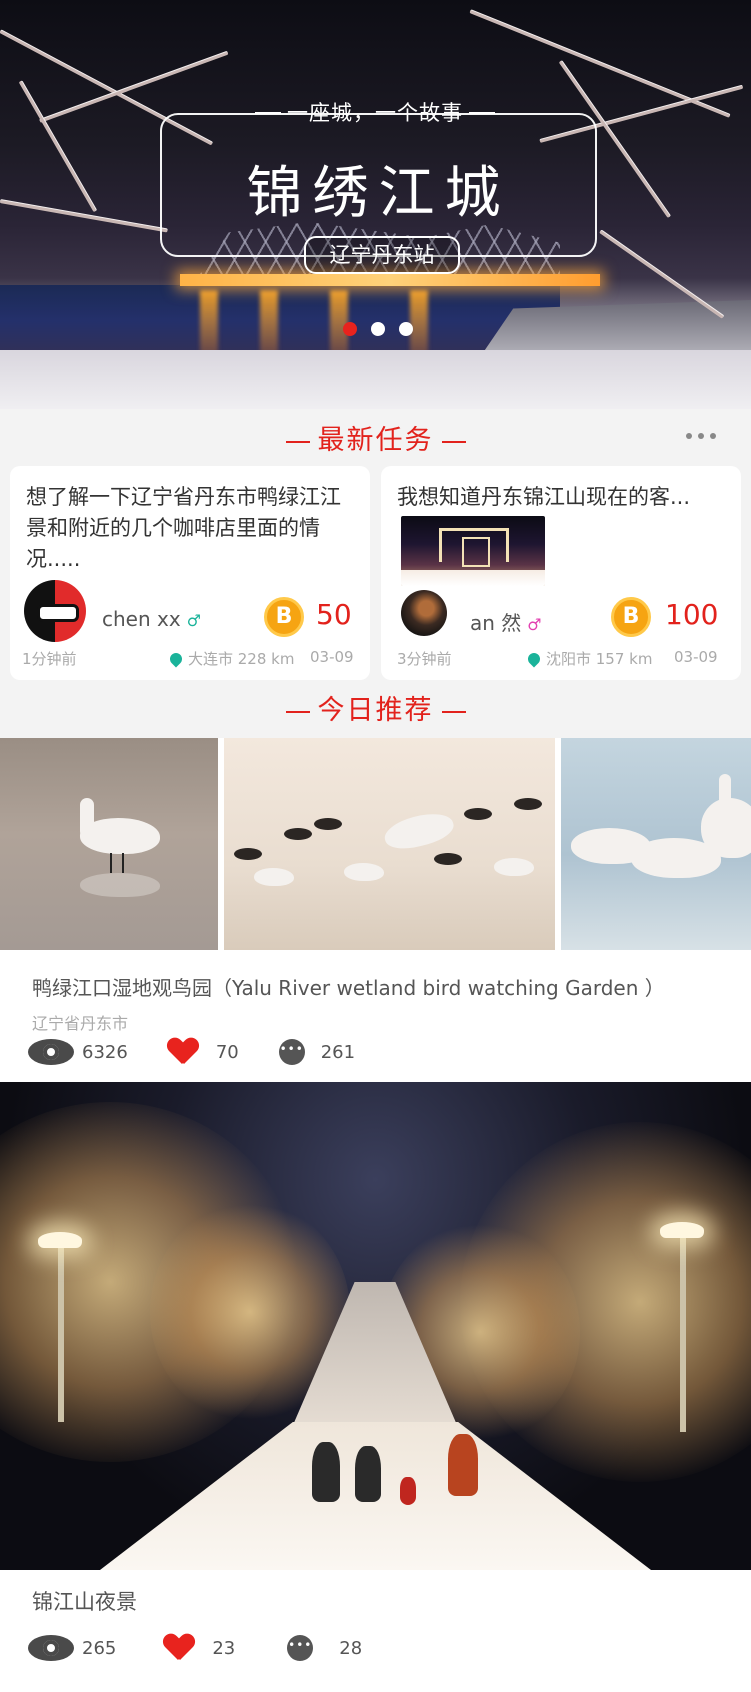  What do you see at coordinates (375, 1631) in the screenshot?
I see `recommend-card: 锦江山夜景 265 23 ••• 28` at bounding box center [375, 1631].